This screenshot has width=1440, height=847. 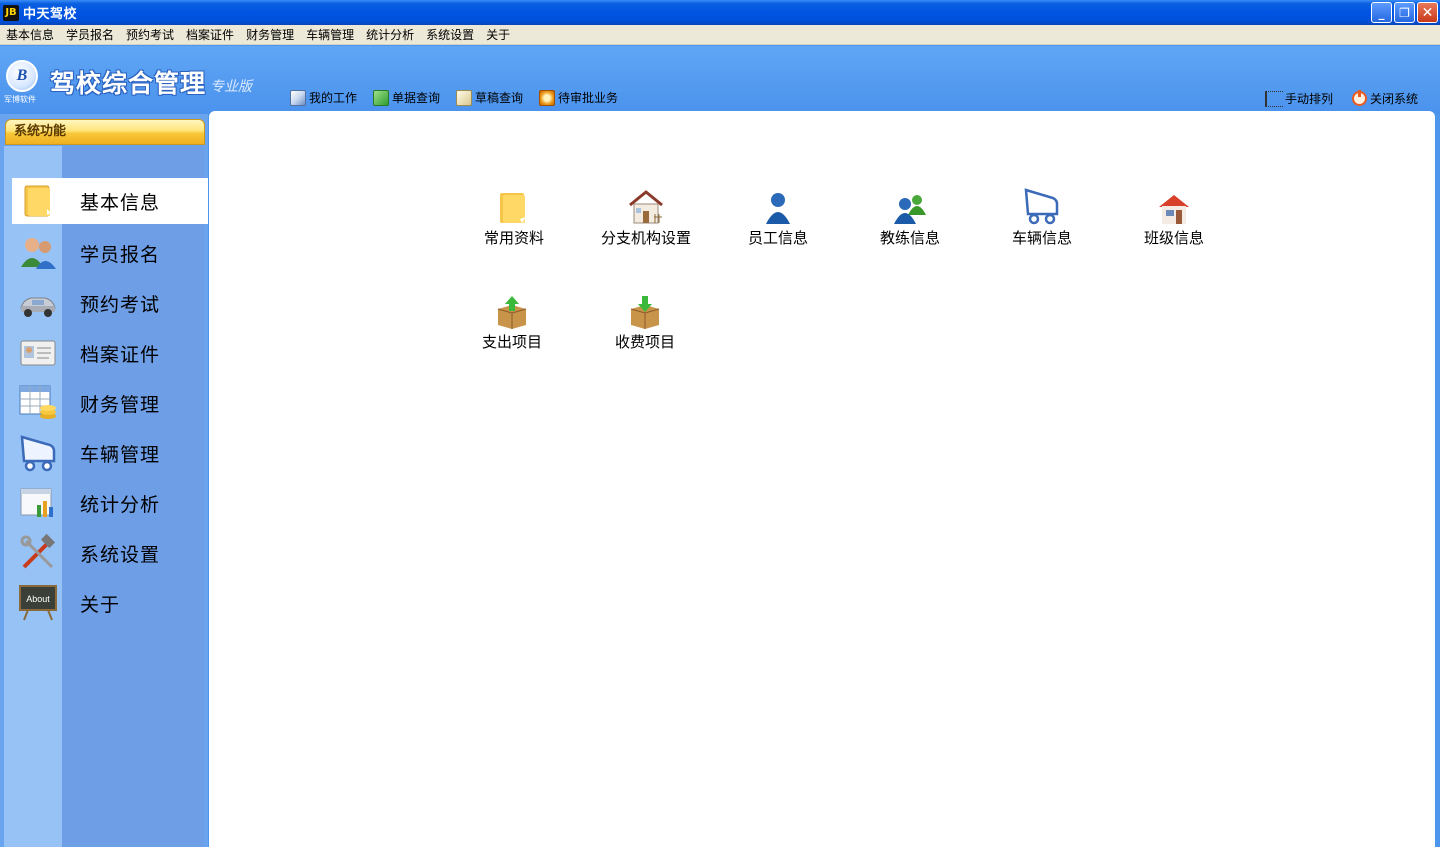 I want to click on sidebar-item-vehicles: 车辆管理, so click(x=110, y=453).